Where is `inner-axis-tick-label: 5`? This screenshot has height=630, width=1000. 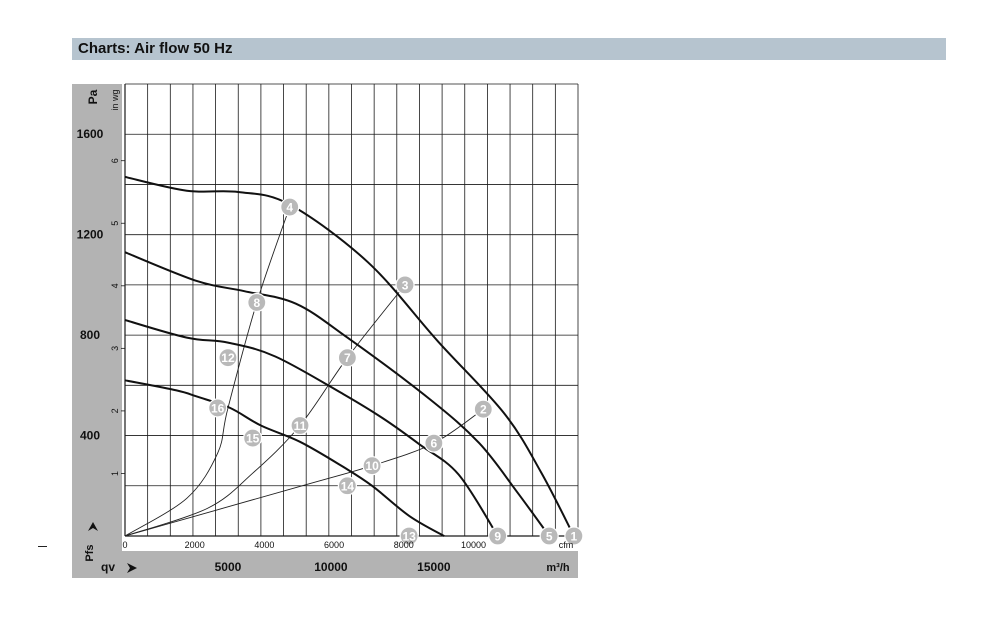
inner-axis-tick-label: 5 is located at coordinates (115, 223).